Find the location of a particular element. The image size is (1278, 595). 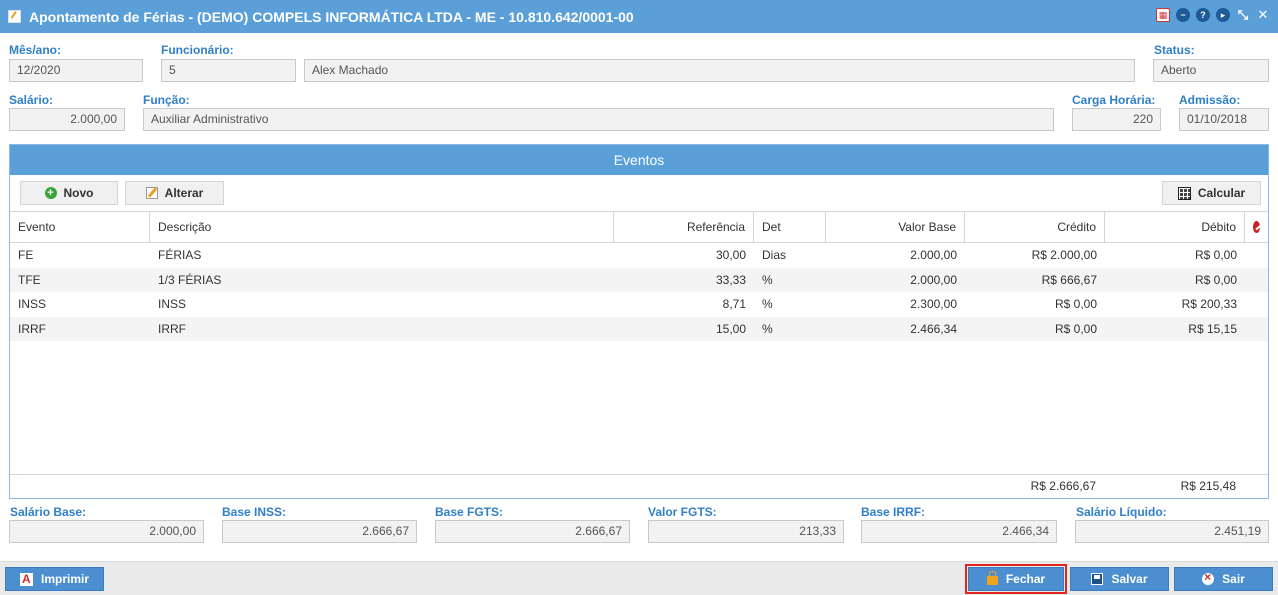

funcionario-label: Funcionário: is located at coordinates (197, 50).